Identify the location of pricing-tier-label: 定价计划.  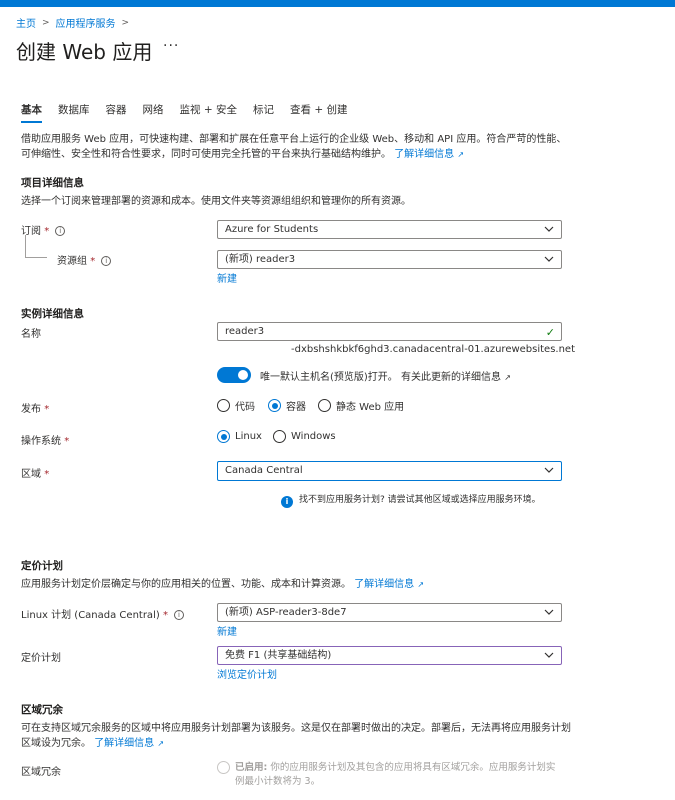
(41, 658).